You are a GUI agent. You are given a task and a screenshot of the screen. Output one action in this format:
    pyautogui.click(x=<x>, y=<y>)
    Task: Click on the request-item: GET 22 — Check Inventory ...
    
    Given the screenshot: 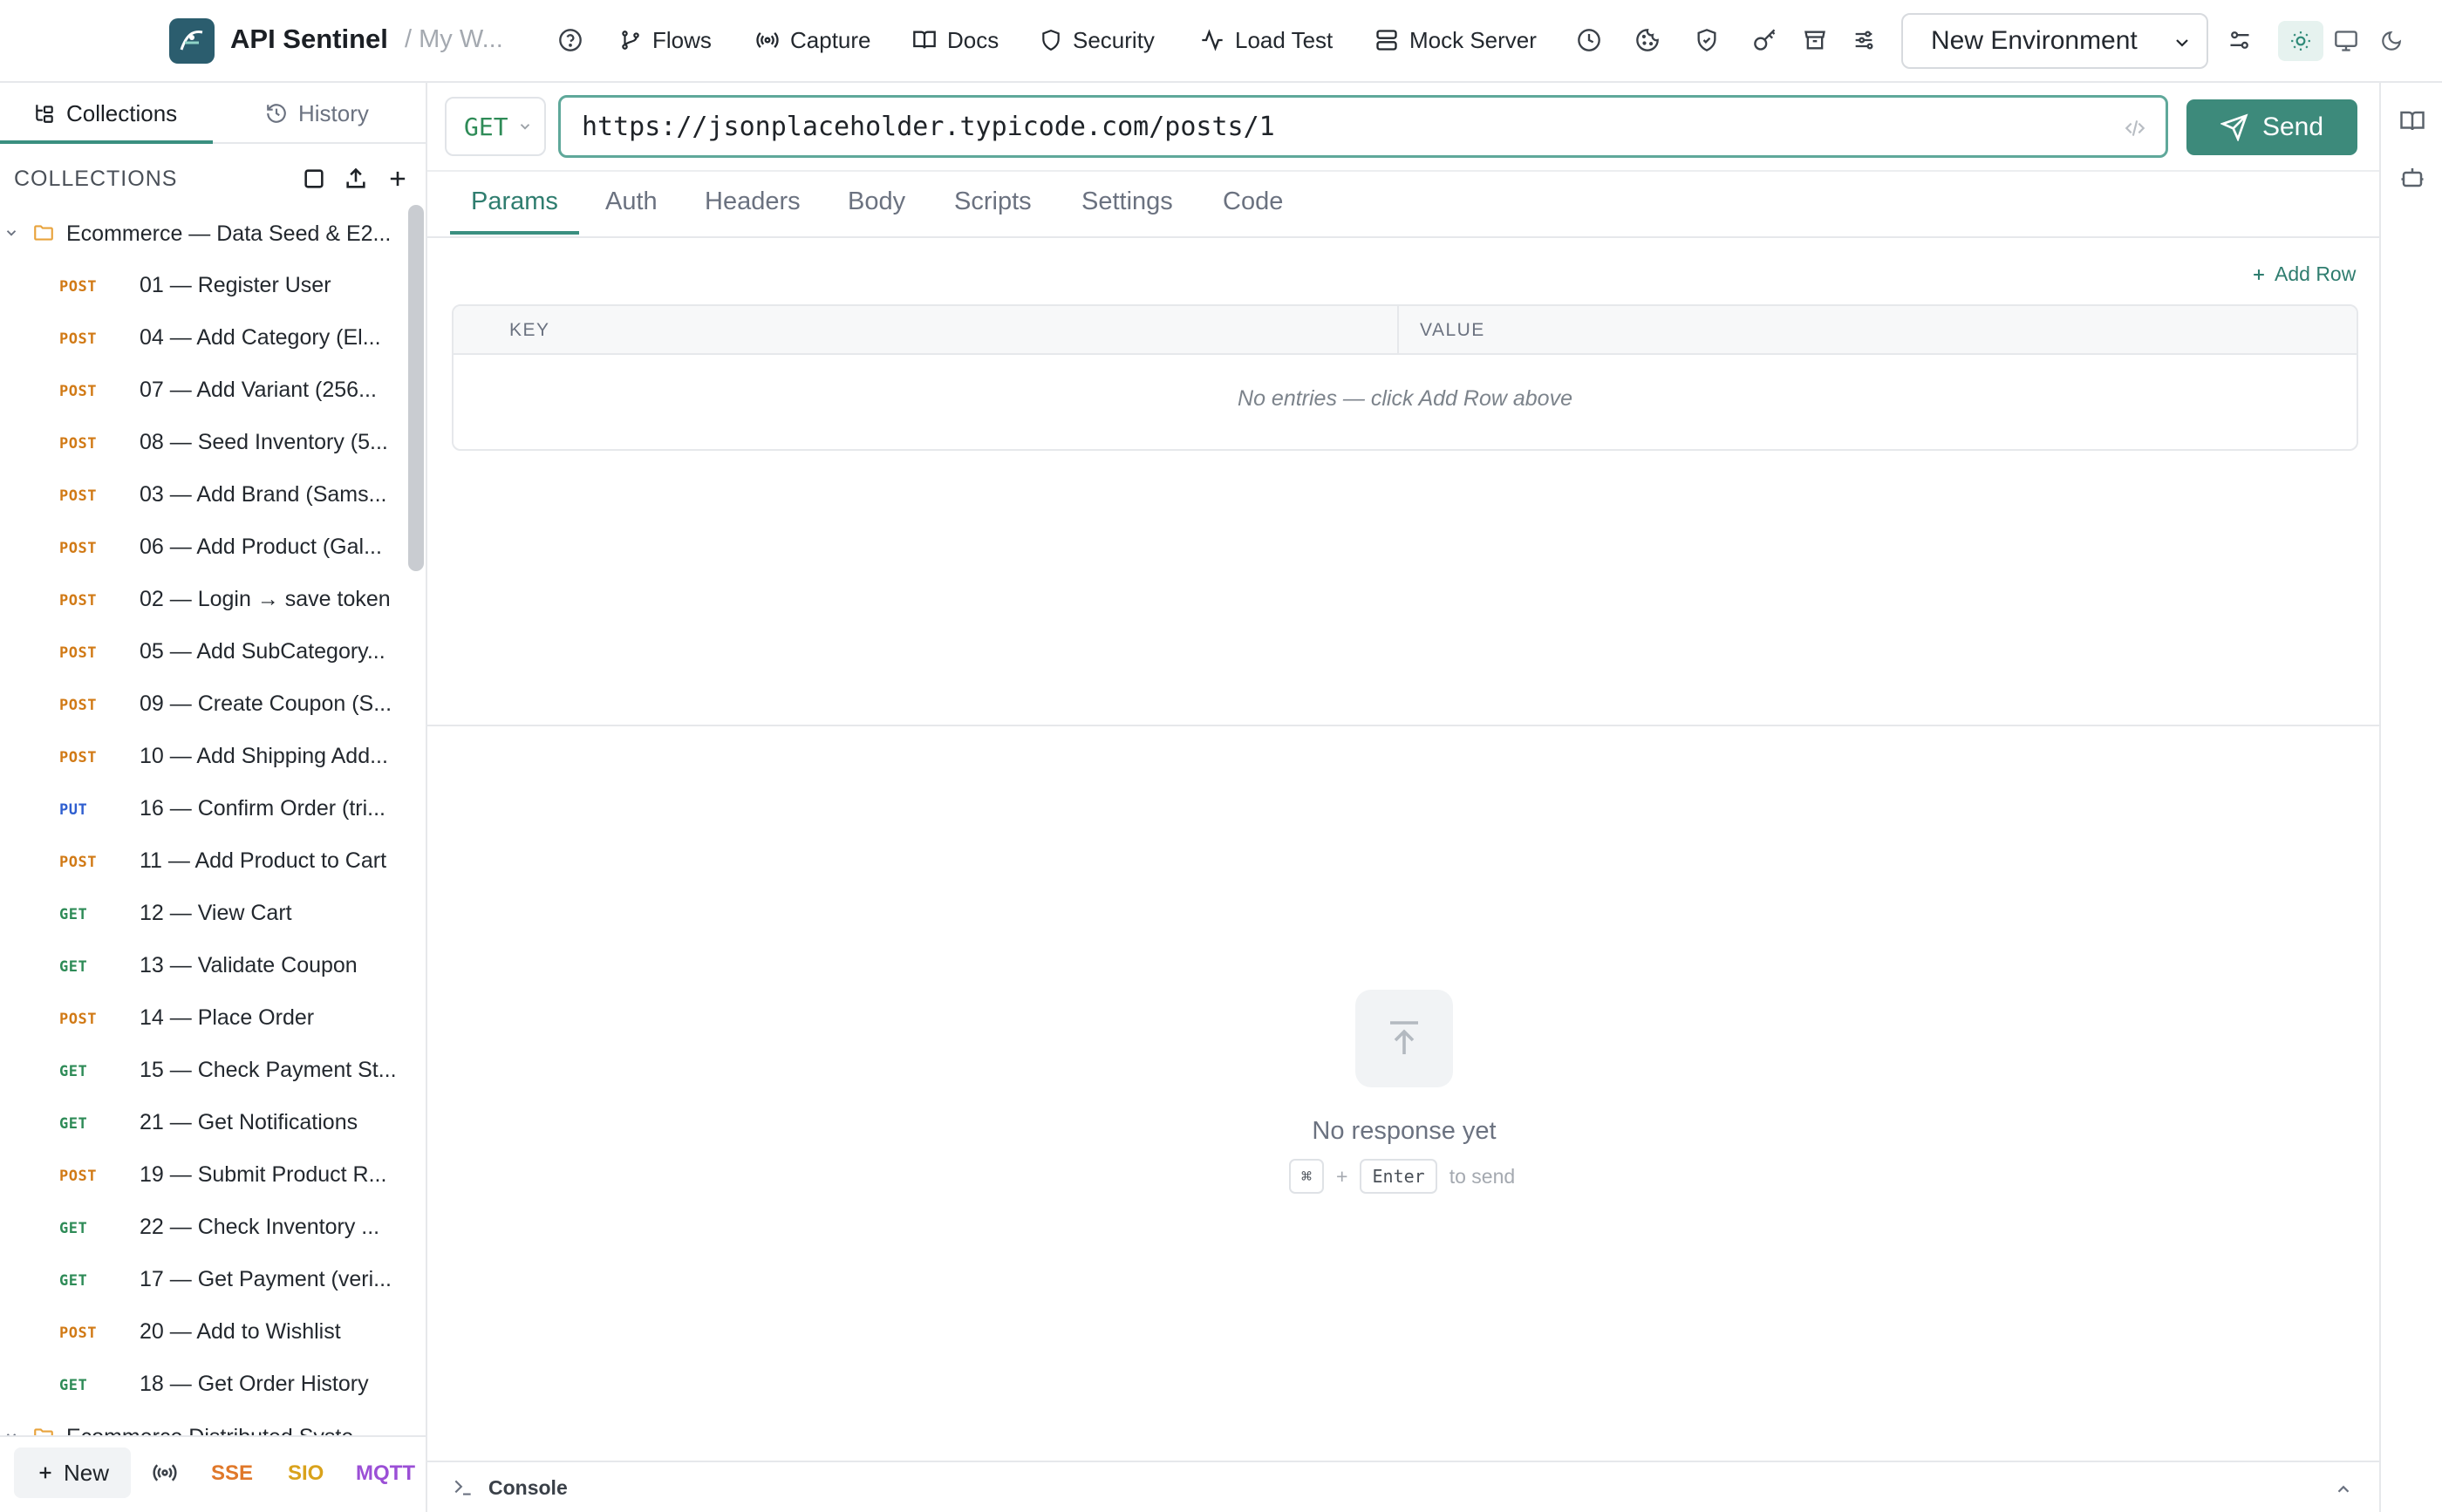 What is the action you would take?
    pyautogui.click(x=203, y=1227)
    